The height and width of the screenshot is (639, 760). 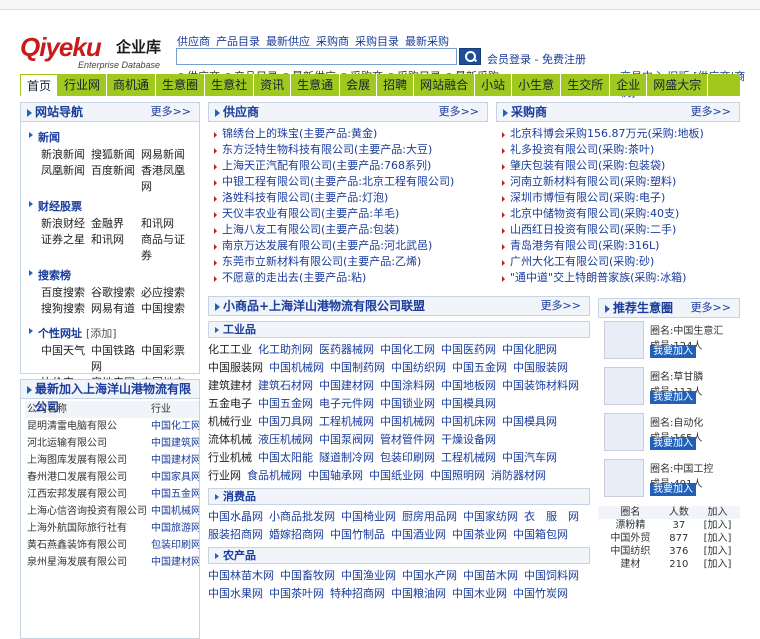 What do you see at coordinates (166, 293) in the screenshot?
I see `nav-link: 必应搜索` at bounding box center [166, 293].